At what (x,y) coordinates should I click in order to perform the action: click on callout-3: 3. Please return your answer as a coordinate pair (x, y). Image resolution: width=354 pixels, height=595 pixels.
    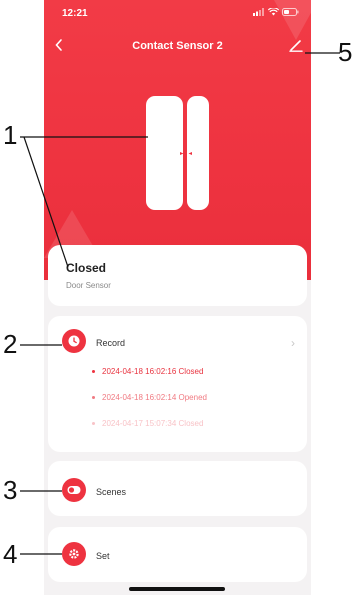
    Looking at the image, I should click on (10, 490).